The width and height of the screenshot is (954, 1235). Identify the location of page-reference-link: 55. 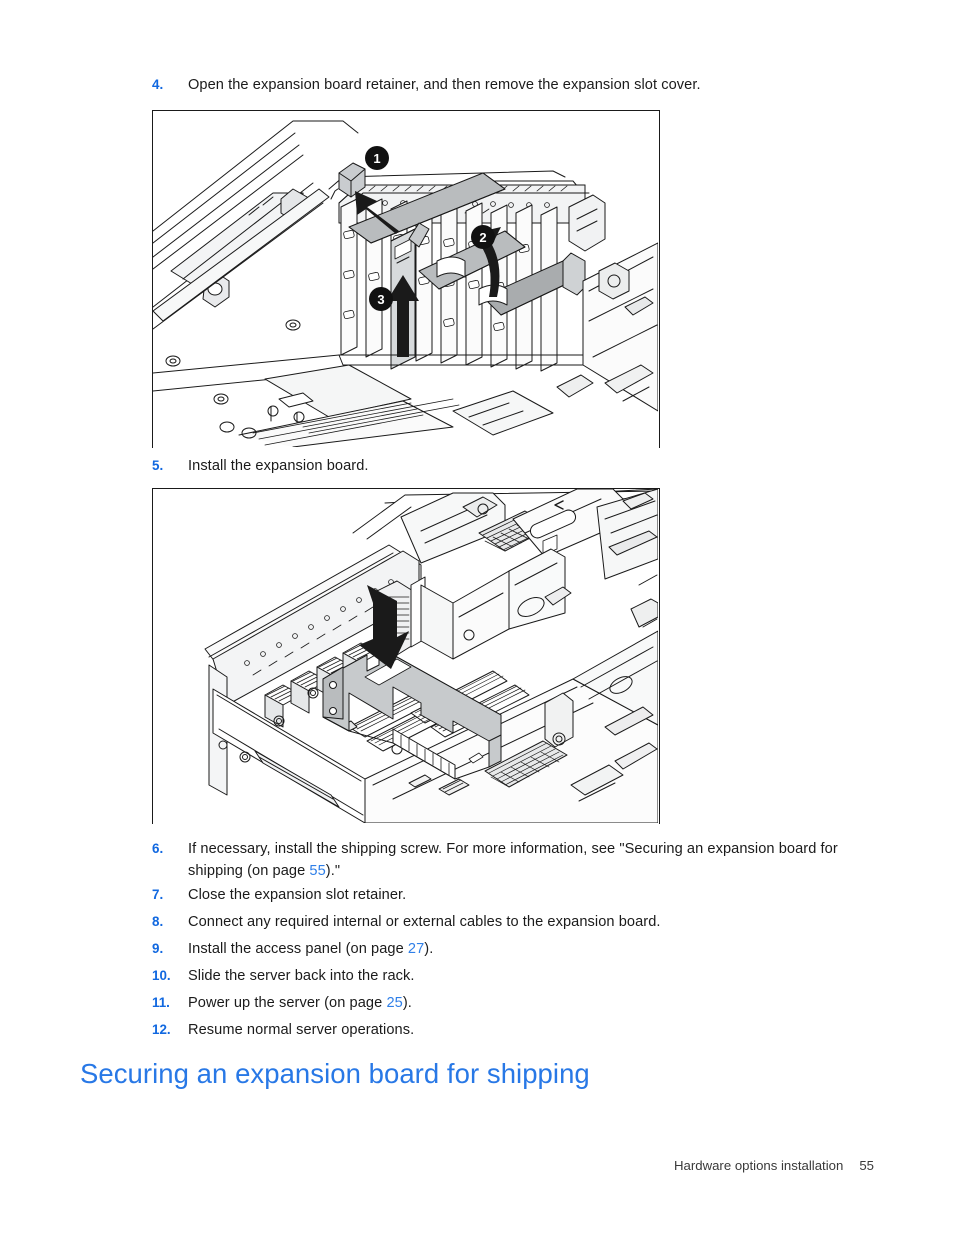
(317, 871).